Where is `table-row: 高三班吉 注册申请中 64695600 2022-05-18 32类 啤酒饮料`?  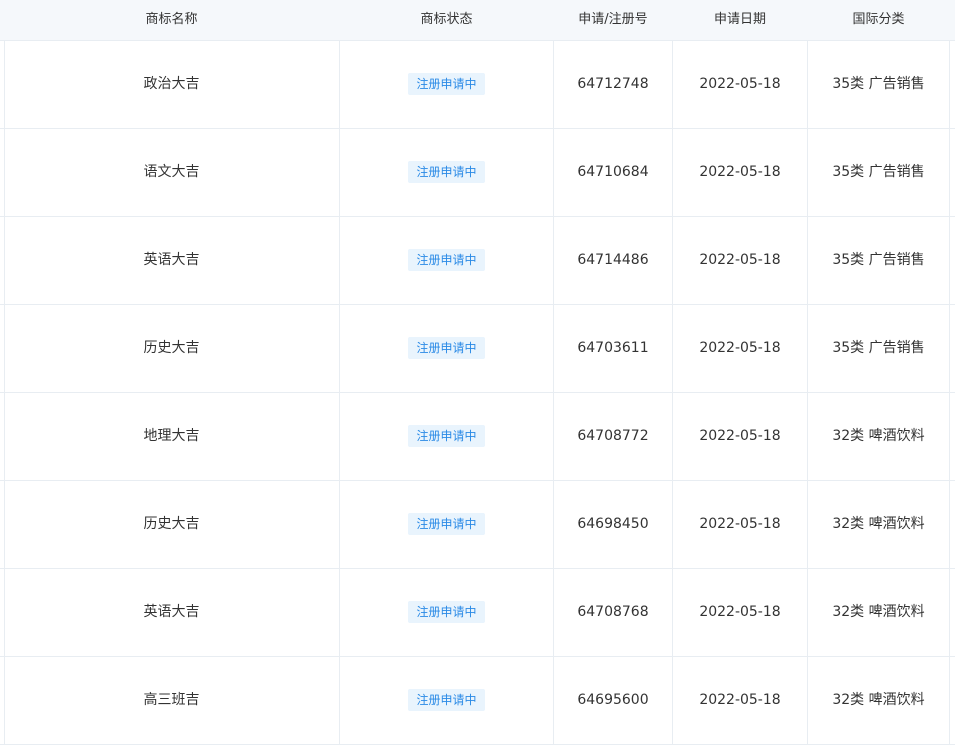
table-row: 高三班吉 注册申请中 64695600 2022-05-18 32类 啤酒饮料 is located at coordinates (477, 701).